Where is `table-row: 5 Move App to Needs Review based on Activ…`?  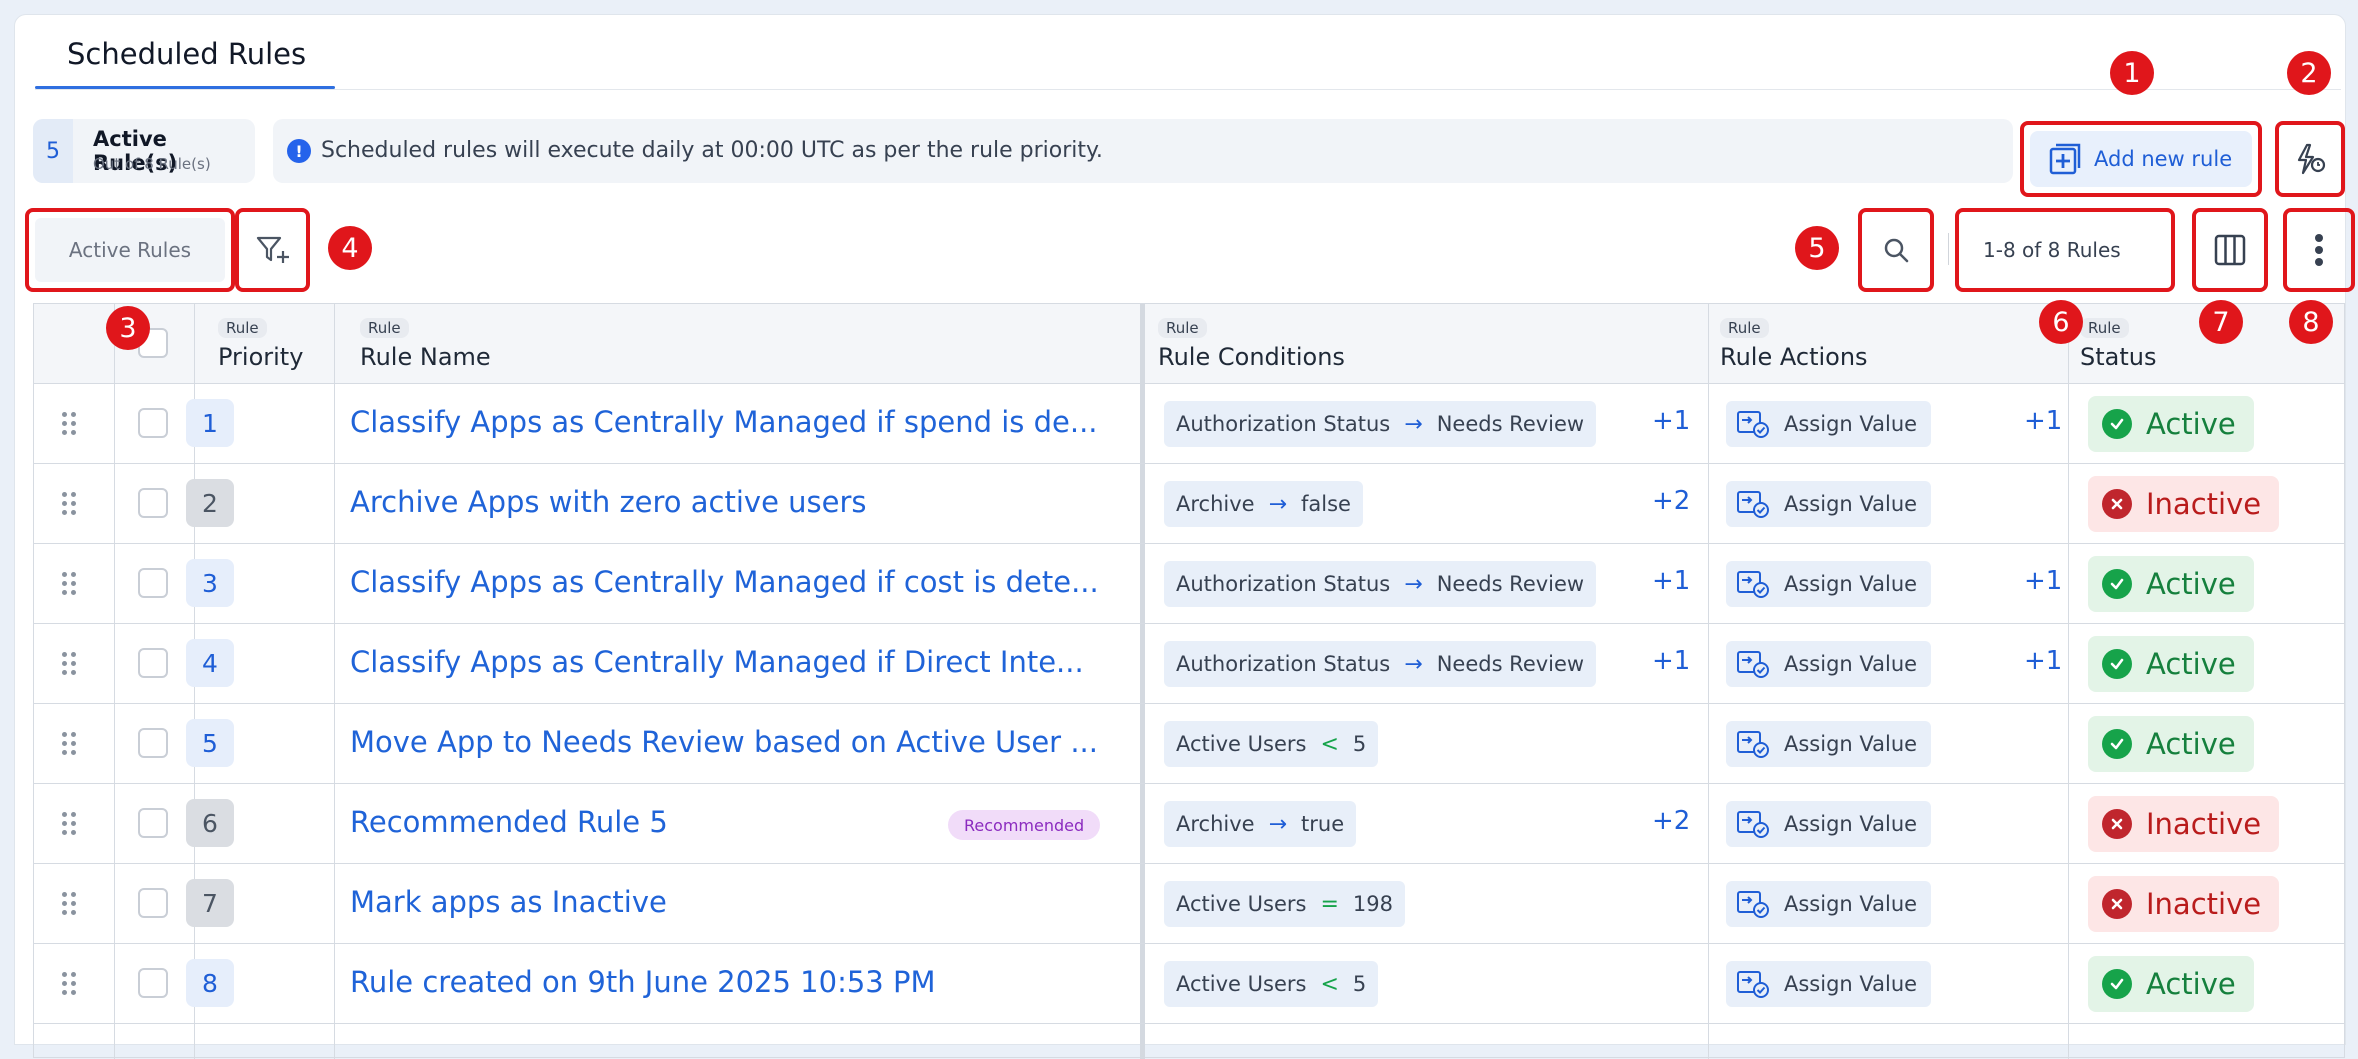
table-row: 5 Move App to Needs Review based on Activ… is located at coordinates (1189, 744).